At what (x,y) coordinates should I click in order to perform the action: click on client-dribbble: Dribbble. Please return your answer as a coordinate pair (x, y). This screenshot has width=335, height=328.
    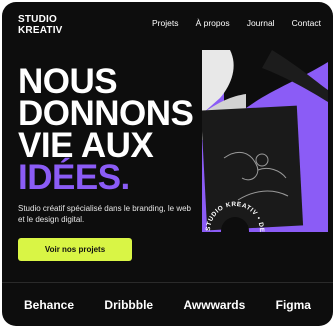
    Looking at the image, I should click on (129, 305).